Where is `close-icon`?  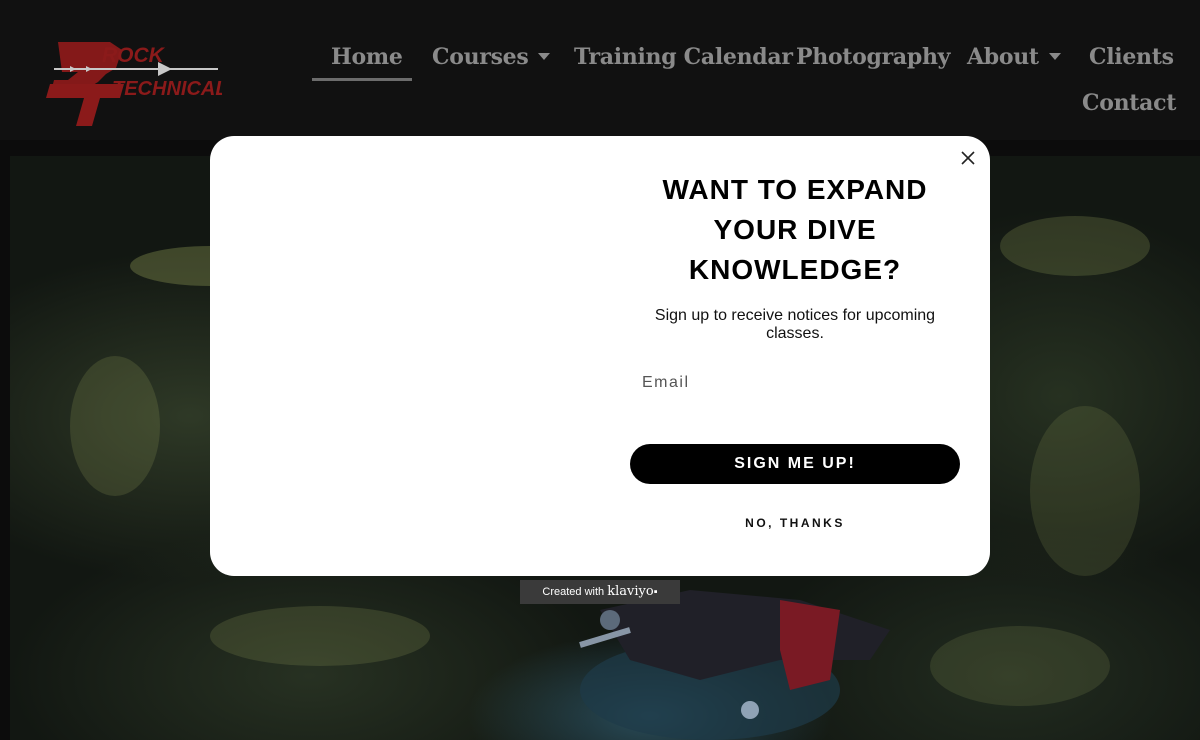
close-icon is located at coordinates (968, 158).